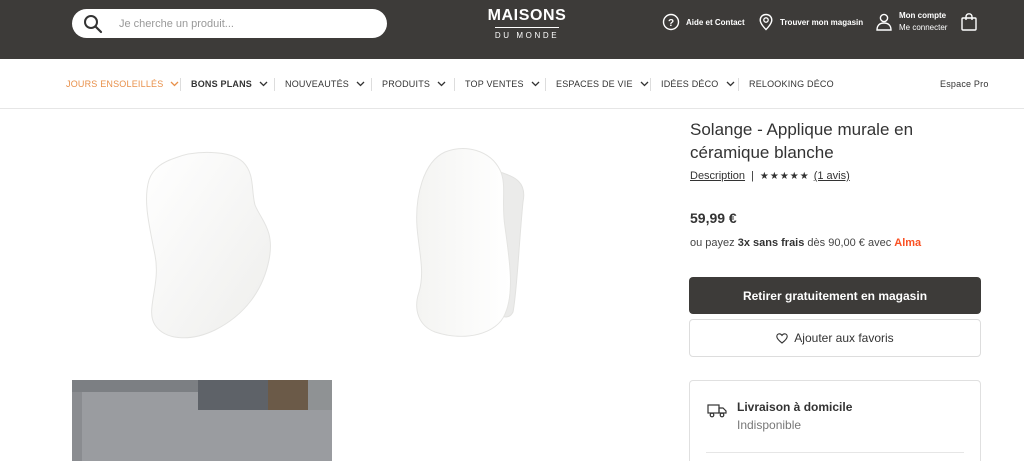 The height and width of the screenshot is (461, 1024). What do you see at coordinates (717, 411) in the screenshot?
I see `truck-icon` at bounding box center [717, 411].